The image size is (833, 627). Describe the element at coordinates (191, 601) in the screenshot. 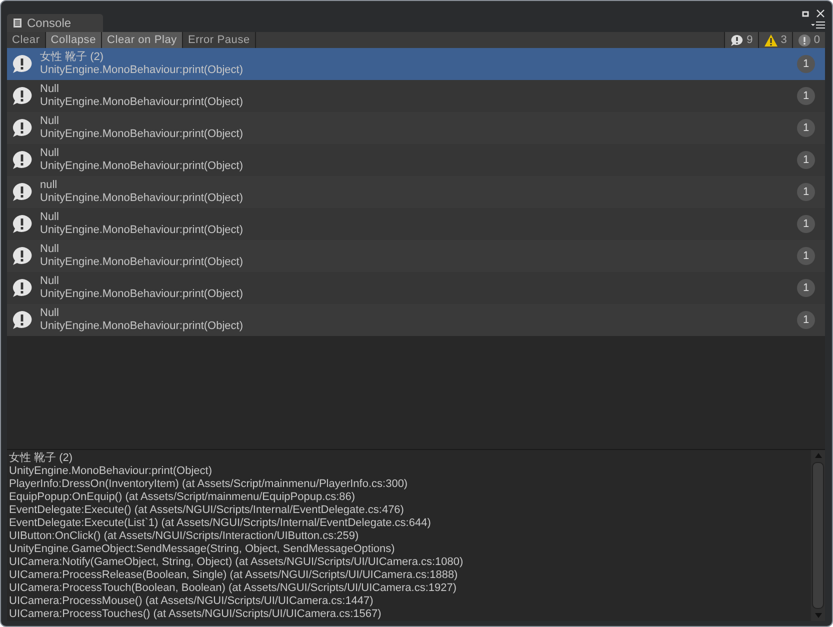

I see `stack-trace-line: UICamera:ProcessMouse() (at Assets/NGUI/Scripts/UI/UICamera.cs:1447)` at that location.